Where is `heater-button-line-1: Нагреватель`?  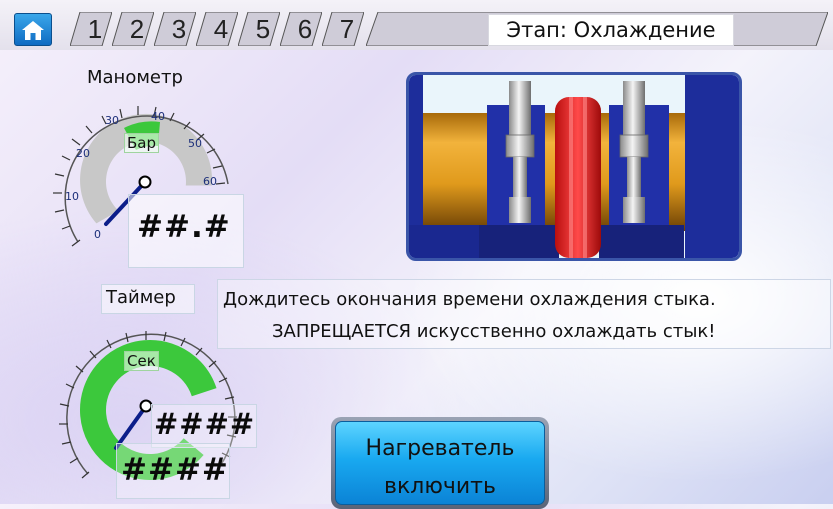 heater-button-line-1: Нагреватель is located at coordinates (440, 448).